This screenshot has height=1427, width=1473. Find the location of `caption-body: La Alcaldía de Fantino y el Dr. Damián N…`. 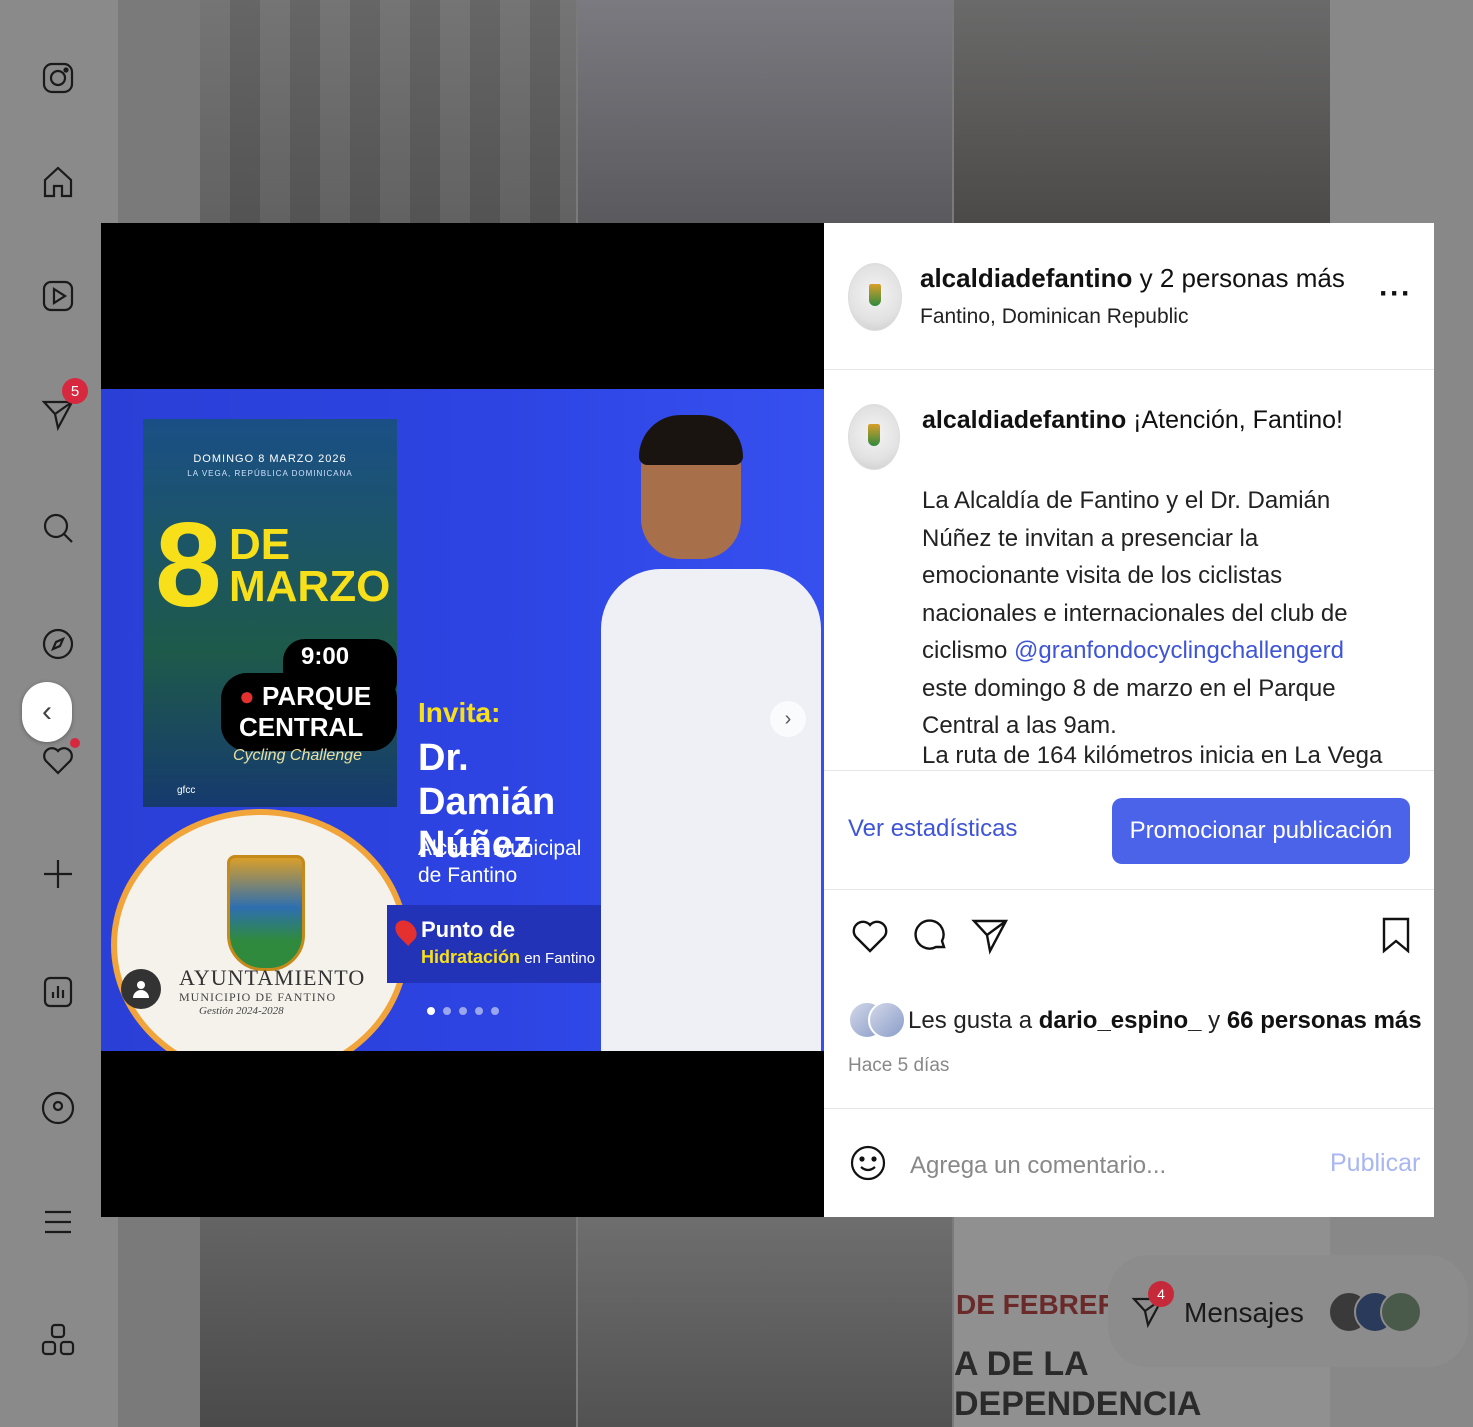

caption-body: La Alcaldía de Fantino y el Dr. Damián N… is located at coordinates (1157, 613).